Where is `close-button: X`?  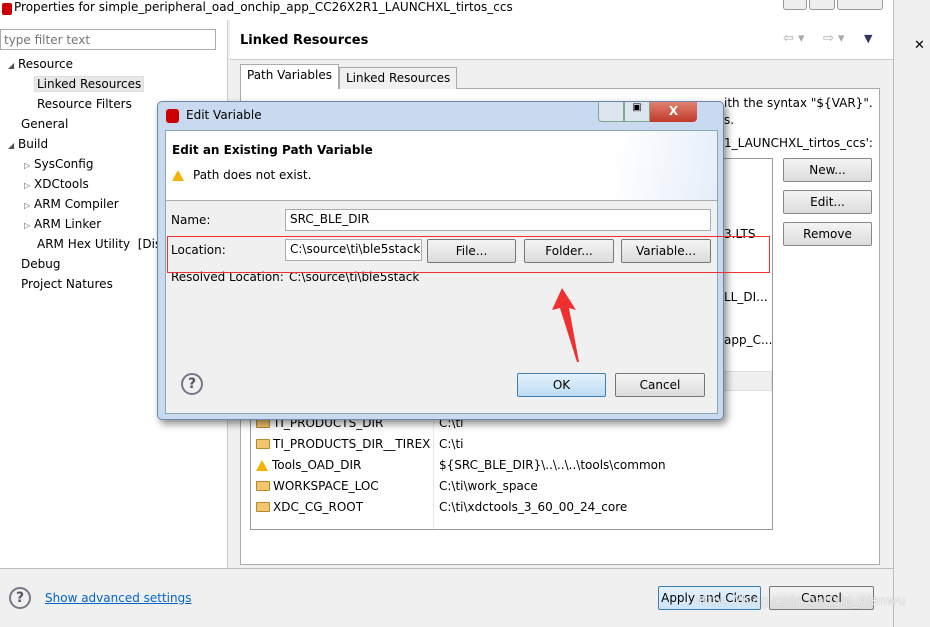 close-button: X is located at coordinates (673, 112).